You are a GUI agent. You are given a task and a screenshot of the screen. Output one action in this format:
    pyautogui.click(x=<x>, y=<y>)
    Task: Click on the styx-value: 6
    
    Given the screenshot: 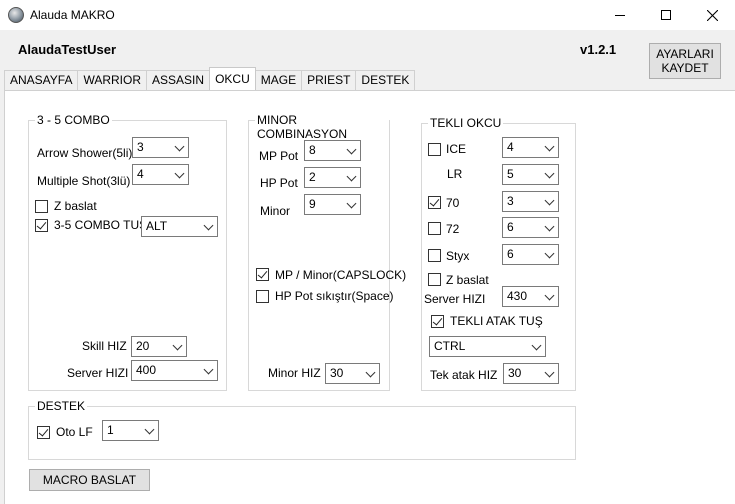 What is the action you would take?
    pyautogui.click(x=510, y=254)
    